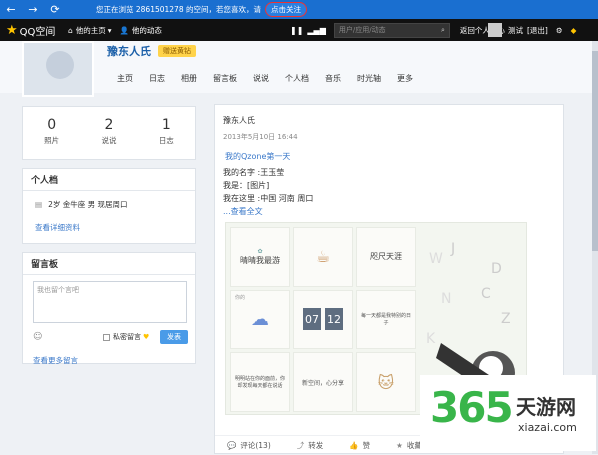 Image resolution: width=598 pixels, height=455 pixels. What do you see at coordinates (333, 78) in the screenshot?
I see `tab-music: 音乐` at bounding box center [333, 78].